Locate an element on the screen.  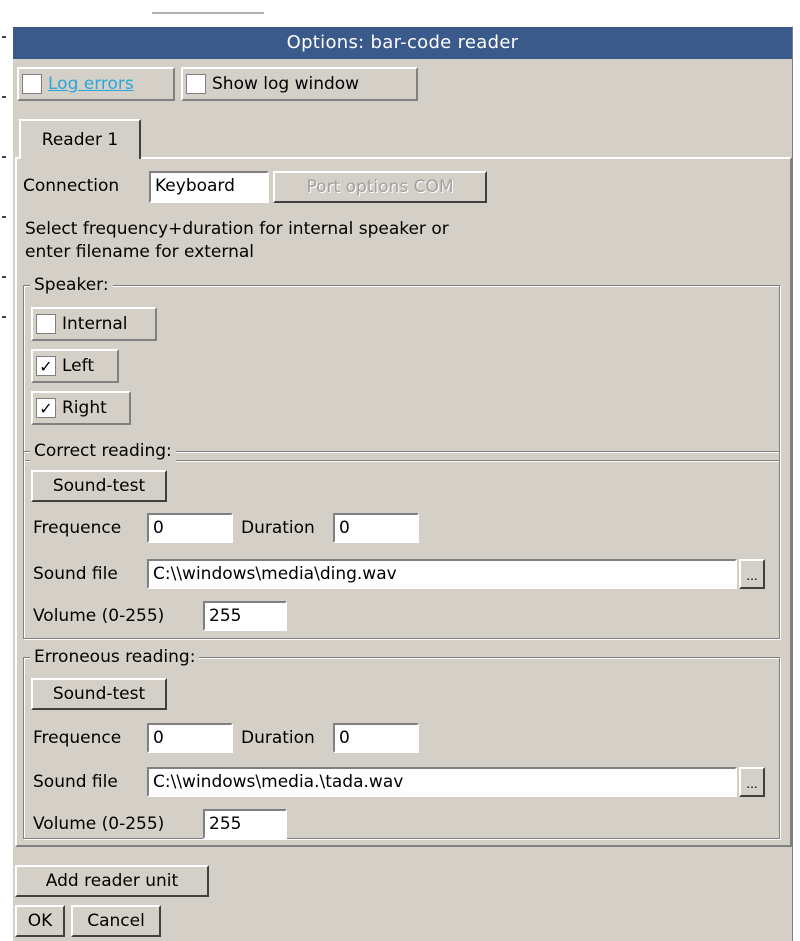
internal-checkbox-box is located at coordinates (46, 324).